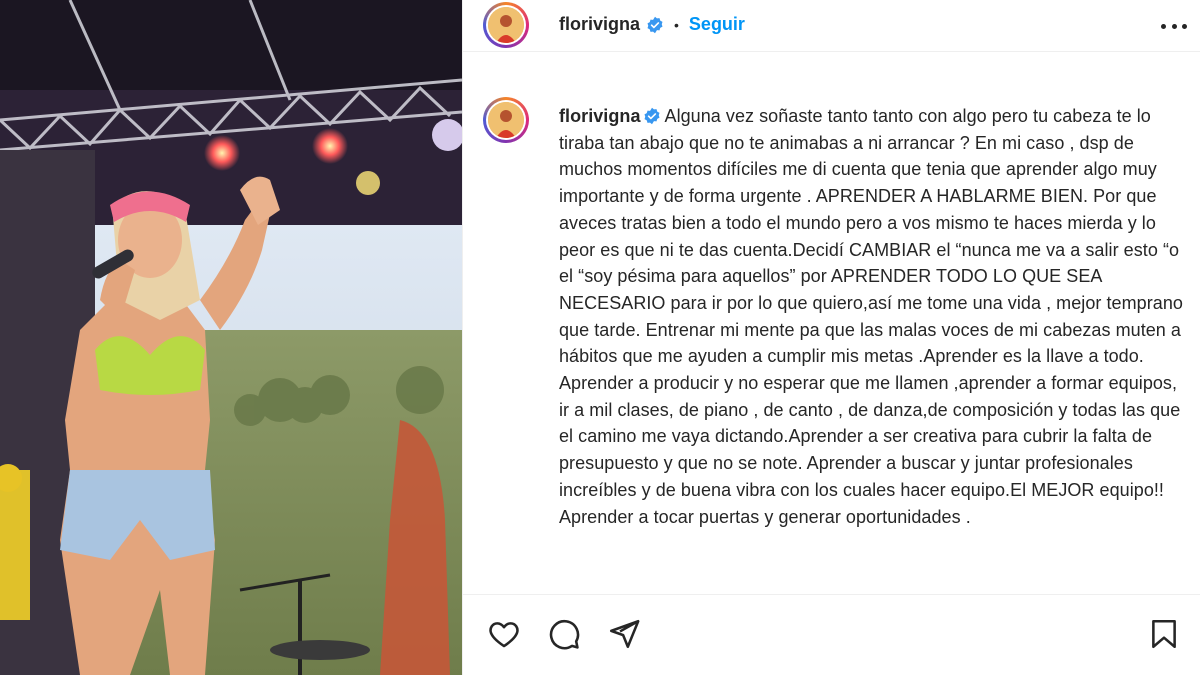 The height and width of the screenshot is (675, 1200). I want to click on comment-icon, so click(564, 634).